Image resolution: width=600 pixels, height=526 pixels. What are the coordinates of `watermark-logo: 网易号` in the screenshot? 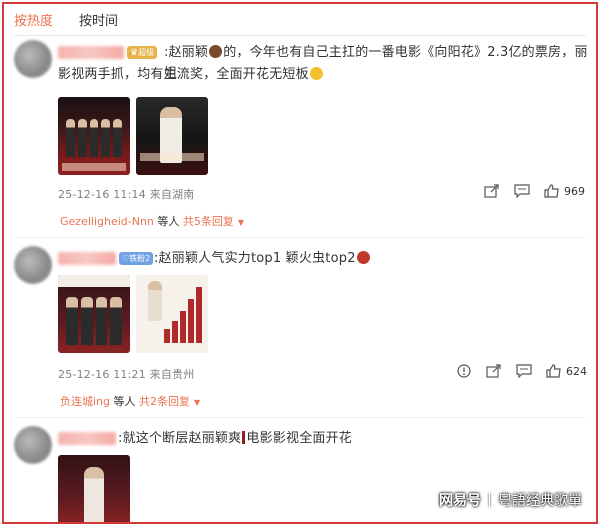 It's located at (460, 501).